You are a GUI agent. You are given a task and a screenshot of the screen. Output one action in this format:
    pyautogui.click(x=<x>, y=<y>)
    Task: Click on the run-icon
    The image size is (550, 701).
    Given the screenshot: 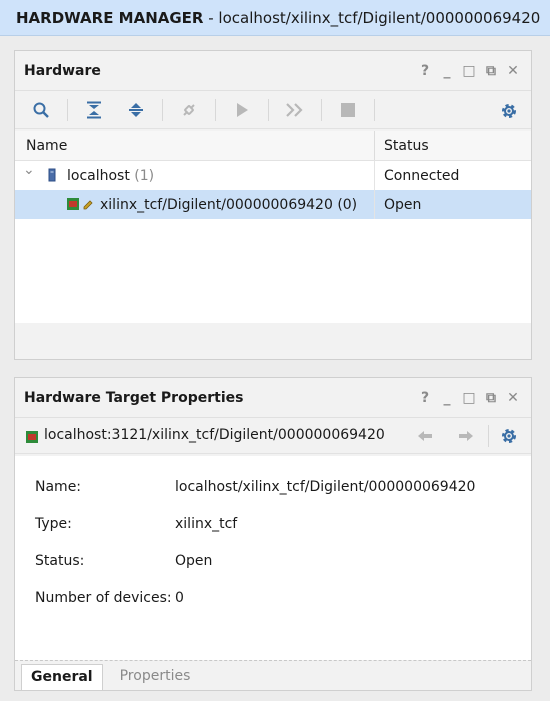 What is the action you would take?
    pyautogui.click(x=242, y=109)
    